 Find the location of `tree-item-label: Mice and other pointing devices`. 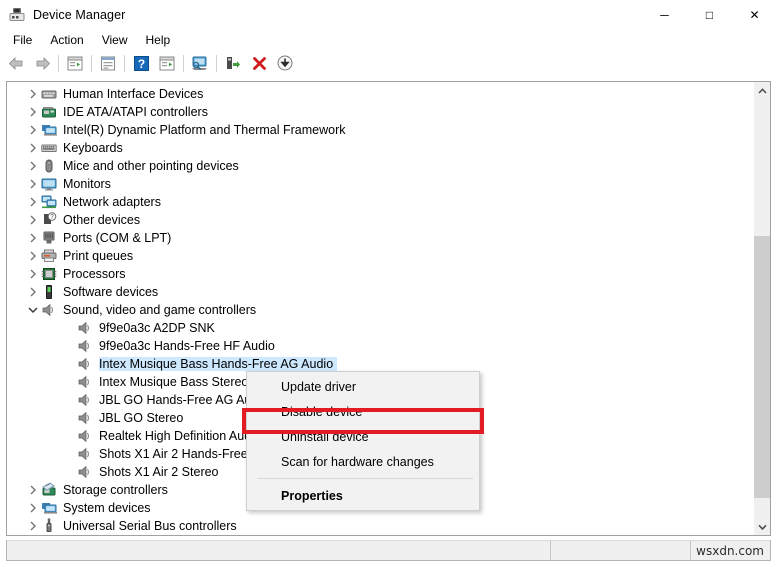

tree-item-label: Mice and other pointing devices is located at coordinates (151, 166).